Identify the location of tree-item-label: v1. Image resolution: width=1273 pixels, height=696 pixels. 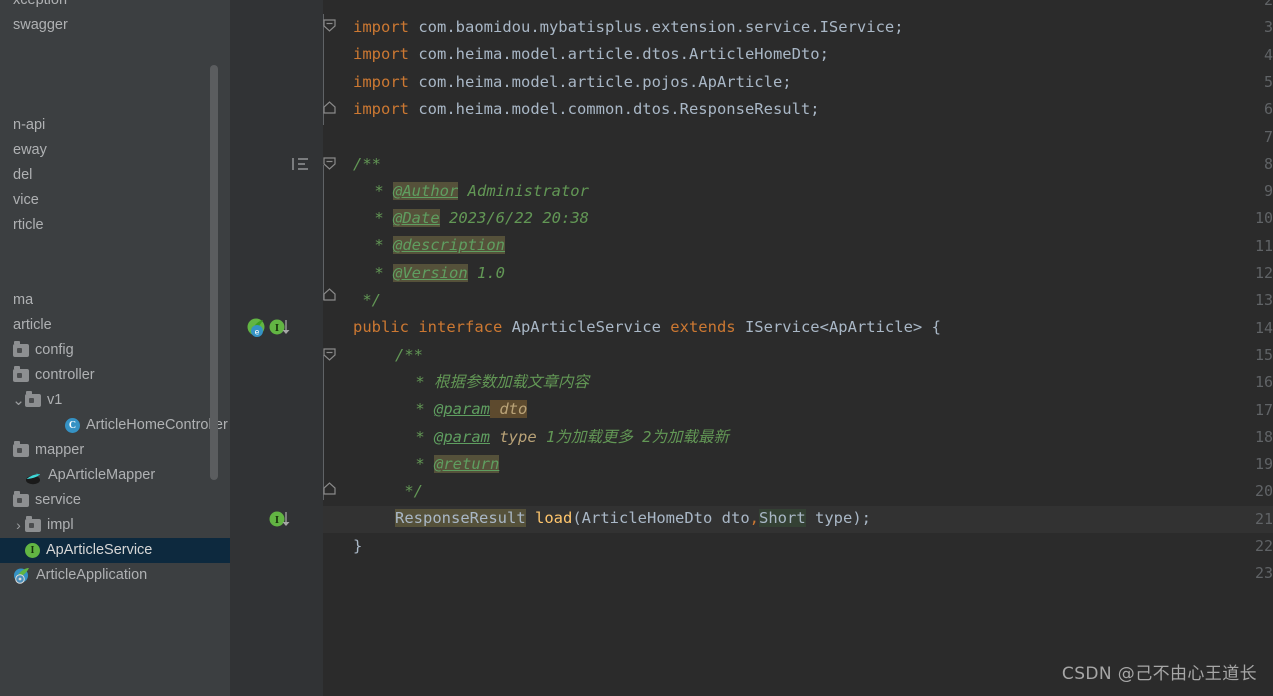
(55, 400).